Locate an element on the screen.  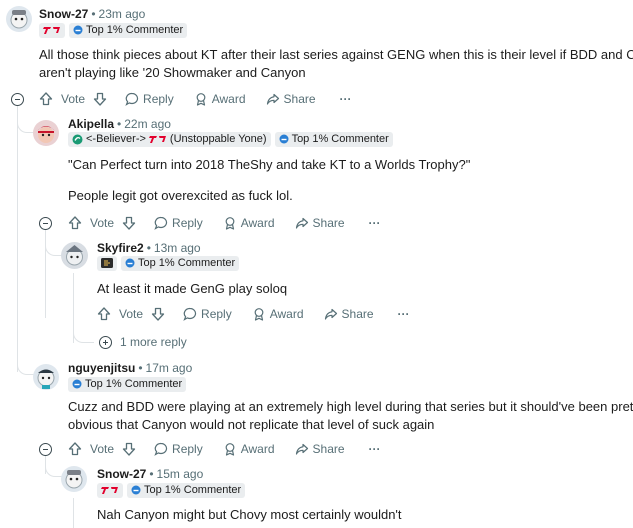
timestamp: 17m ago is located at coordinates (169, 368).